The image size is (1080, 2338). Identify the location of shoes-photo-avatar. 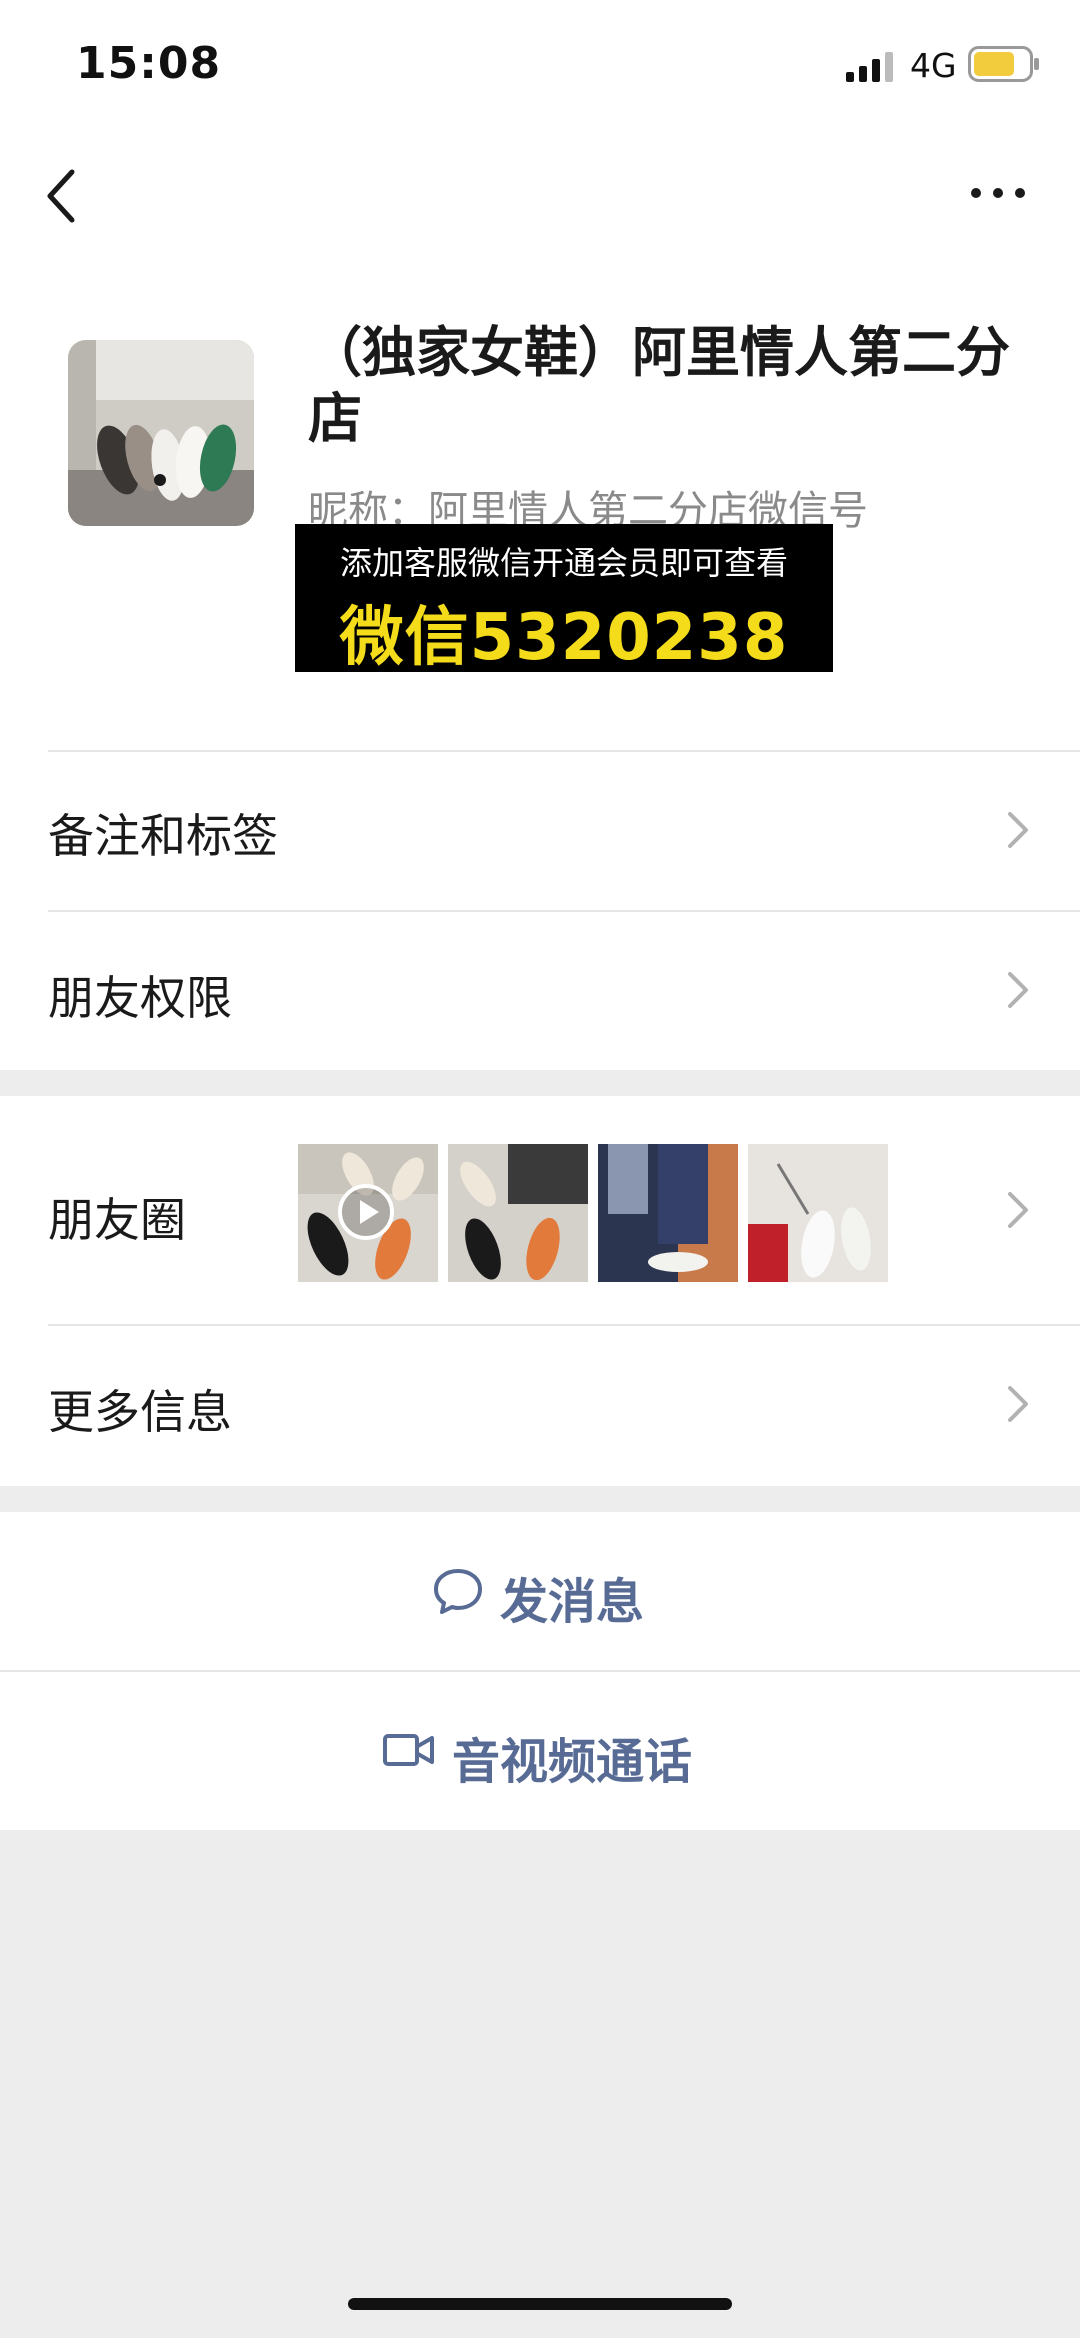
(161, 433).